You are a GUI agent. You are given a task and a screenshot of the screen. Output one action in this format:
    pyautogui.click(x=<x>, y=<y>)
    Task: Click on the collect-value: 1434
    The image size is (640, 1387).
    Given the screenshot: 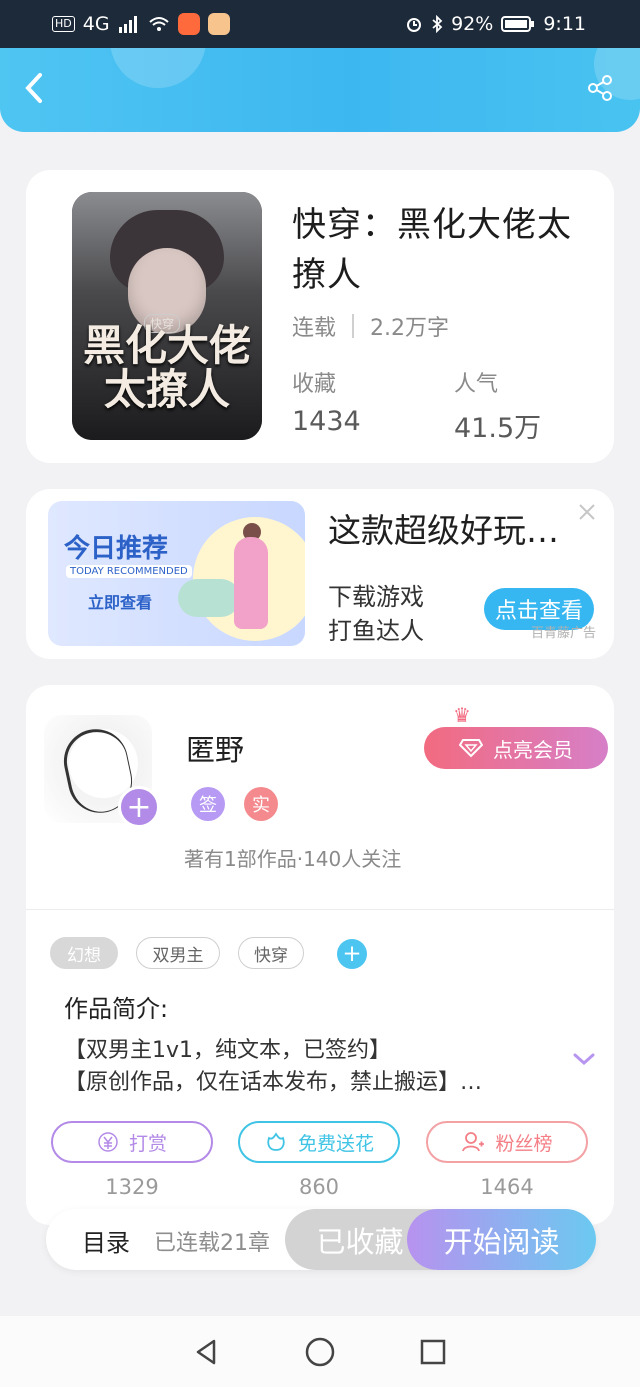 What is the action you would take?
    pyautogui.click(x=326, y=421)
    